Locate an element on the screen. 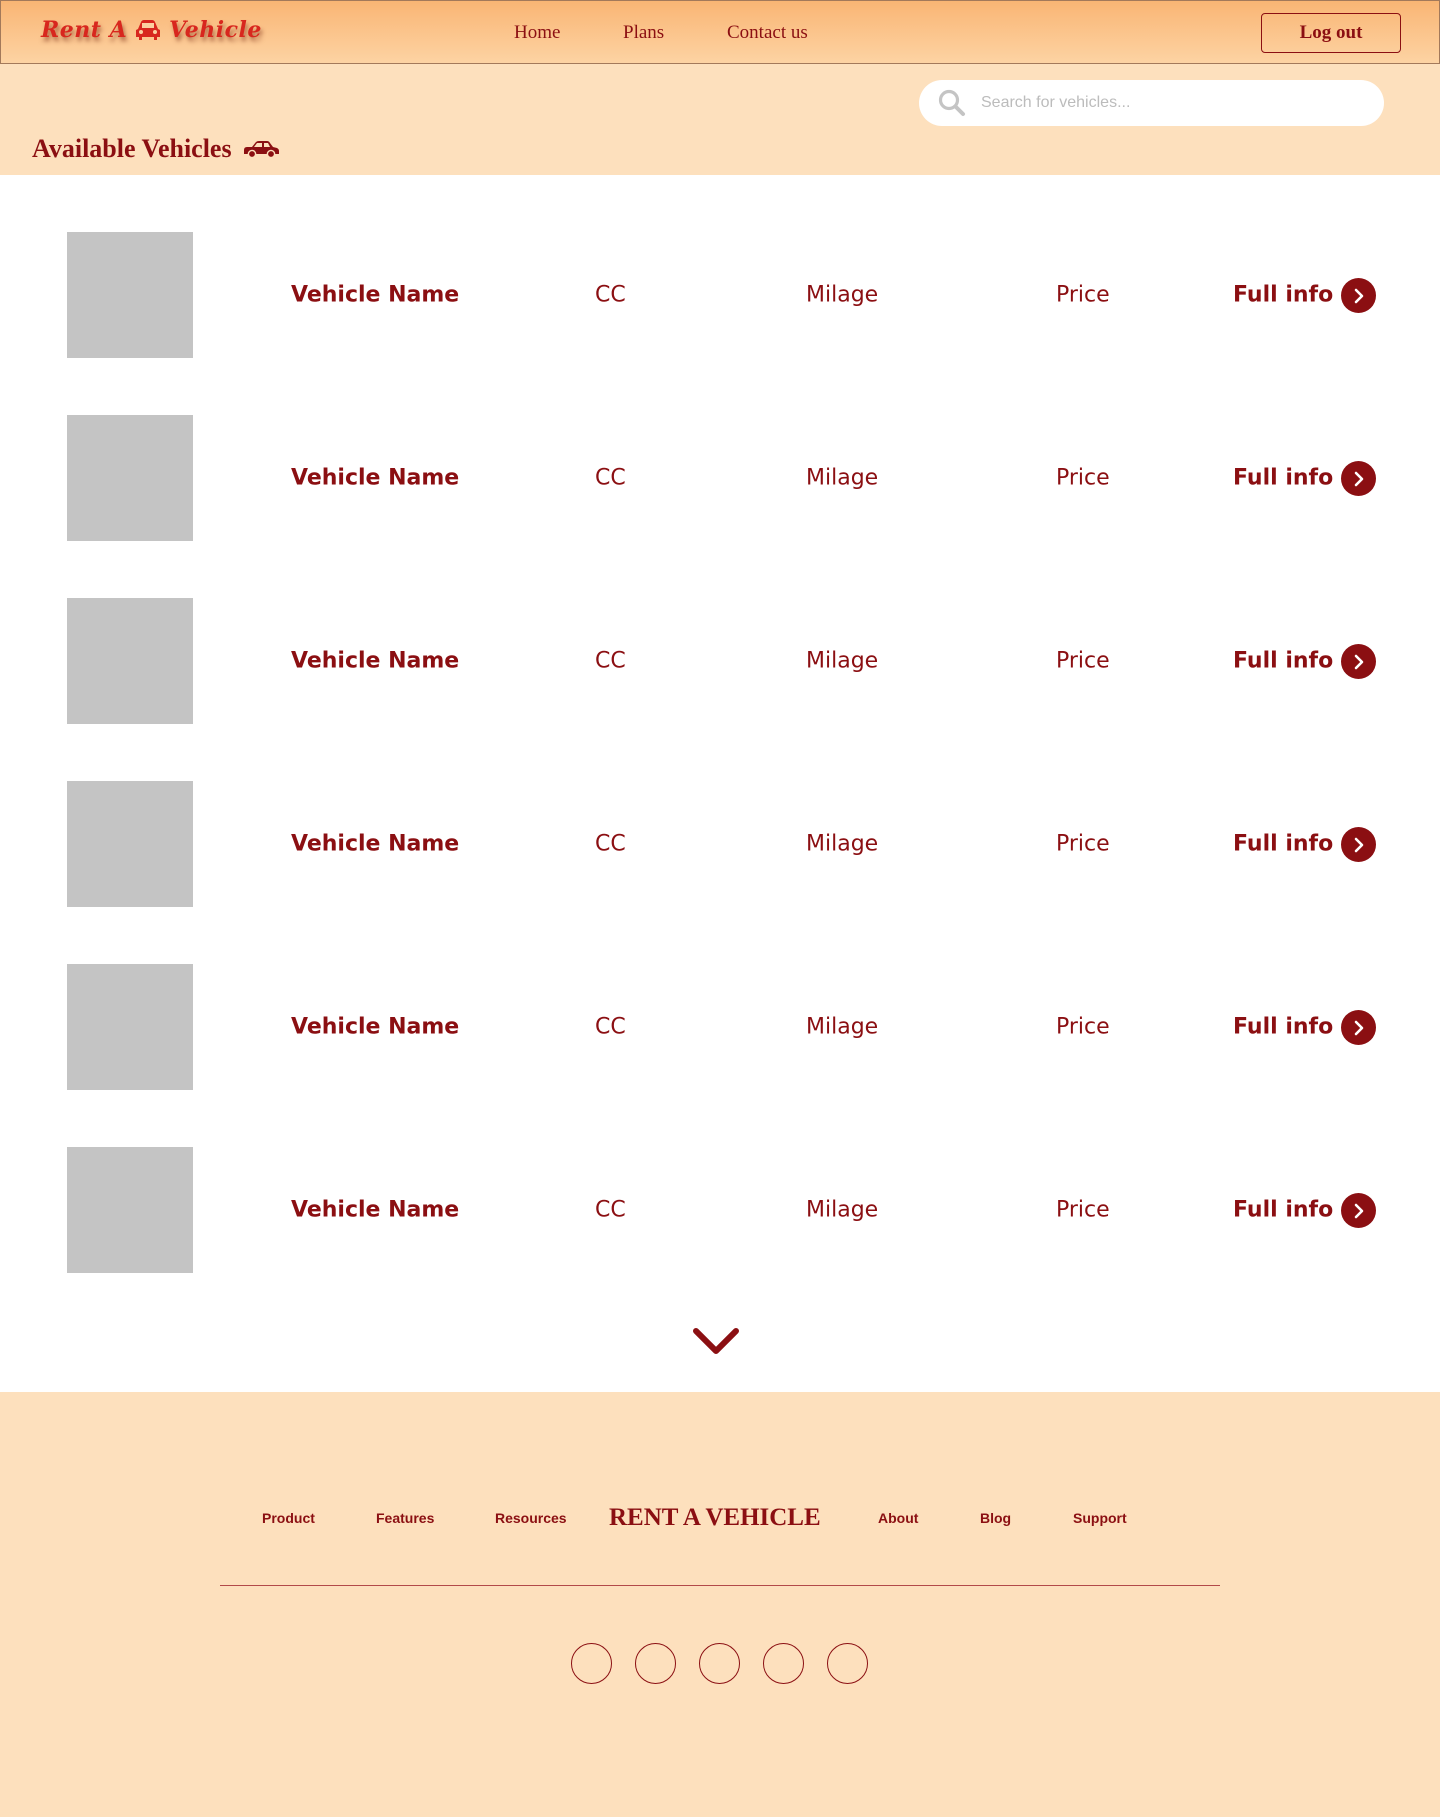 The image size is (1440, 1817). logo-text-left: Rent A is located at coordinates (84, 30).